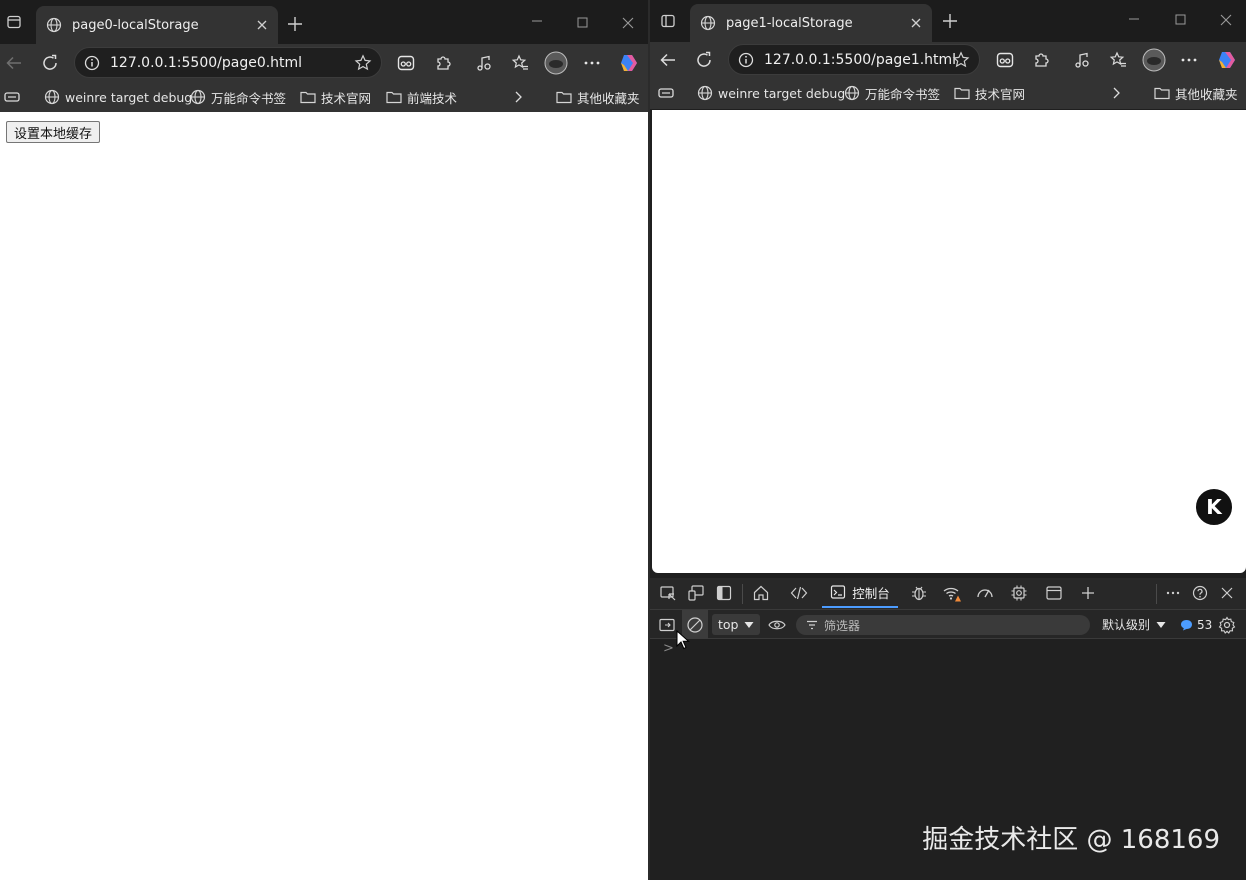 The image size is (1246, 880). Describe the element at coordinates (1071, 840) in the screenshot. I see `watermark-text: 掘金技术社区 @ 168169` at that location.